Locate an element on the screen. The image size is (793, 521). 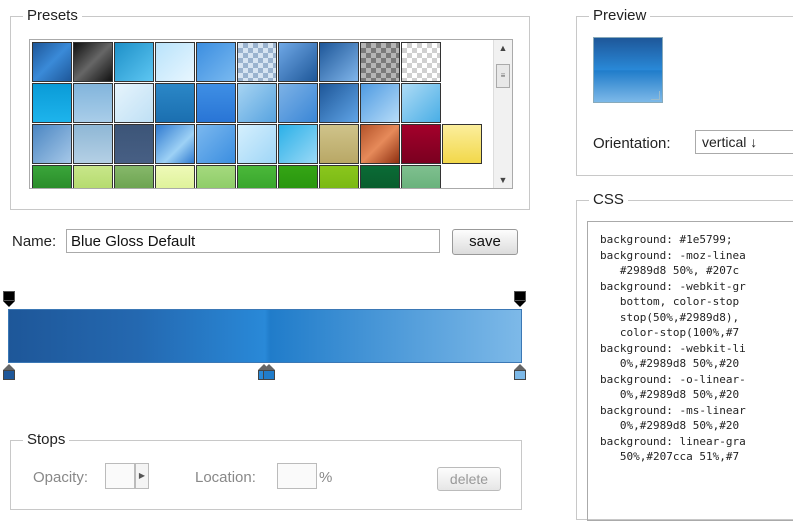
gradient-preview-bar is located at coordinates (265, 336).